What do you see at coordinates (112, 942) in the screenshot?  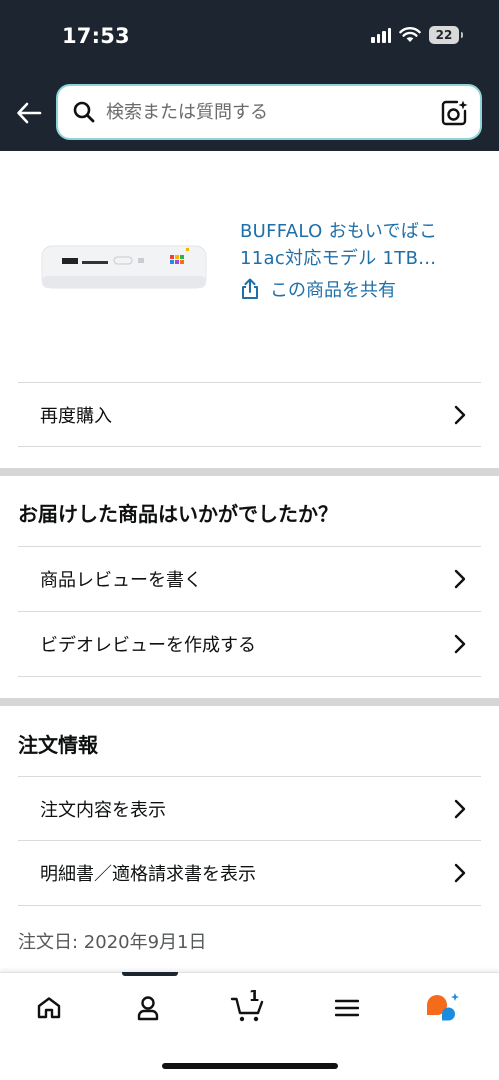 I see `order-date: 注文日: 2020年9月1日` at bounding box center [112, 942].